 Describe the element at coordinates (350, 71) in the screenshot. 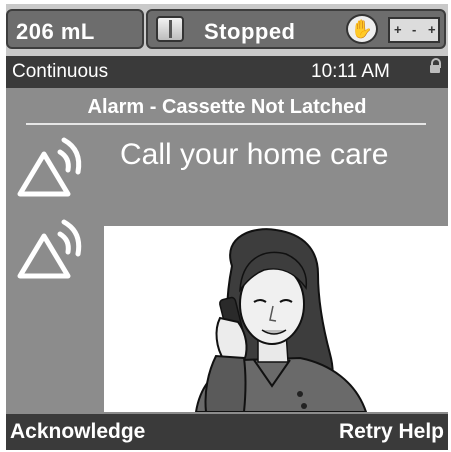

I see `clock: 10:11 AM` at that location.